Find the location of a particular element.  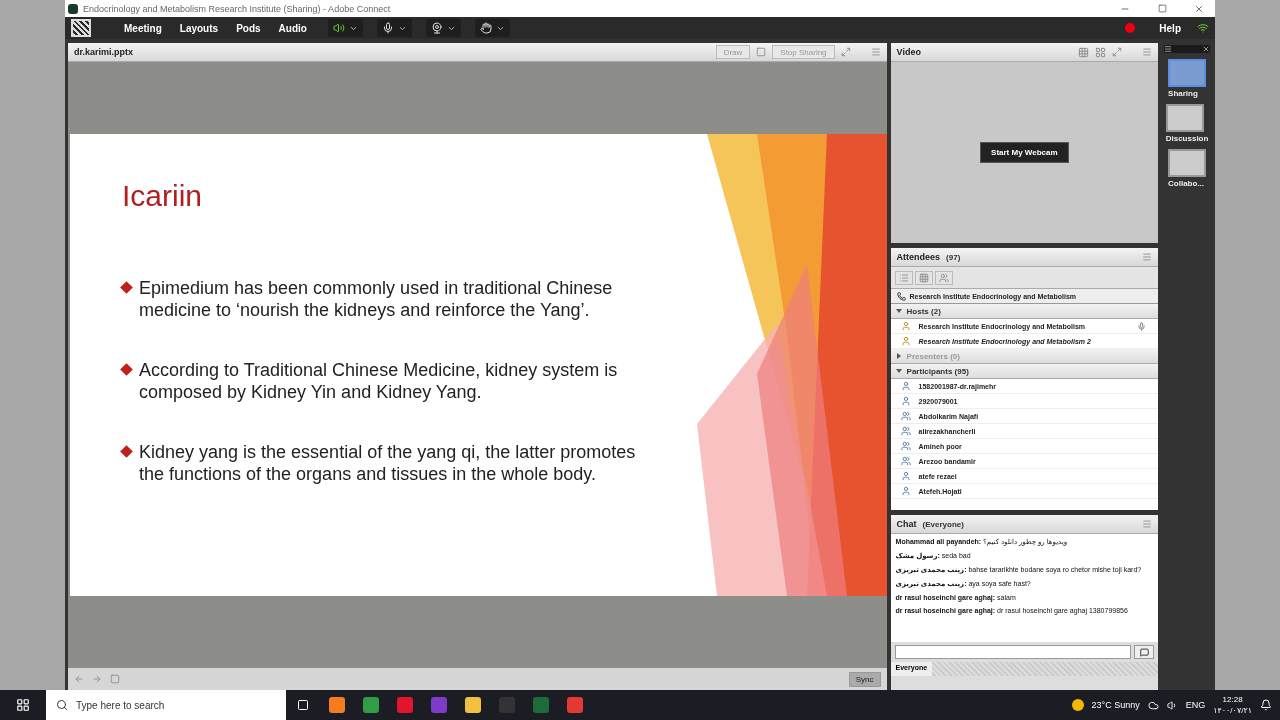

window-title: Endocrinology and Metabolism Research Institute (Sharing) - Adobe Connect is located at coordinates (237, 8).